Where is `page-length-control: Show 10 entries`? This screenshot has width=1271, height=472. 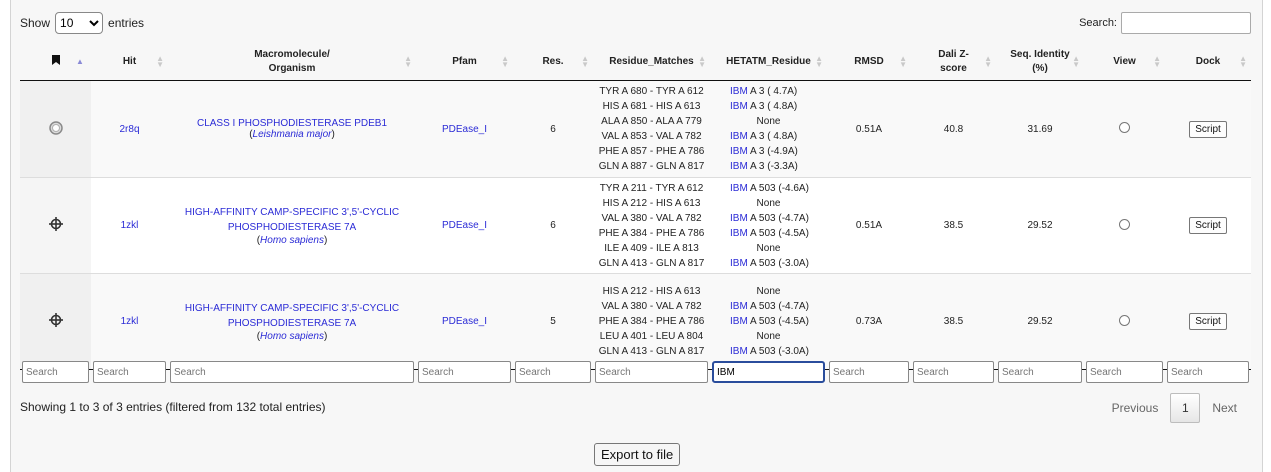 page-length-control: Show 10 entries is located at coordinates (82, 23).